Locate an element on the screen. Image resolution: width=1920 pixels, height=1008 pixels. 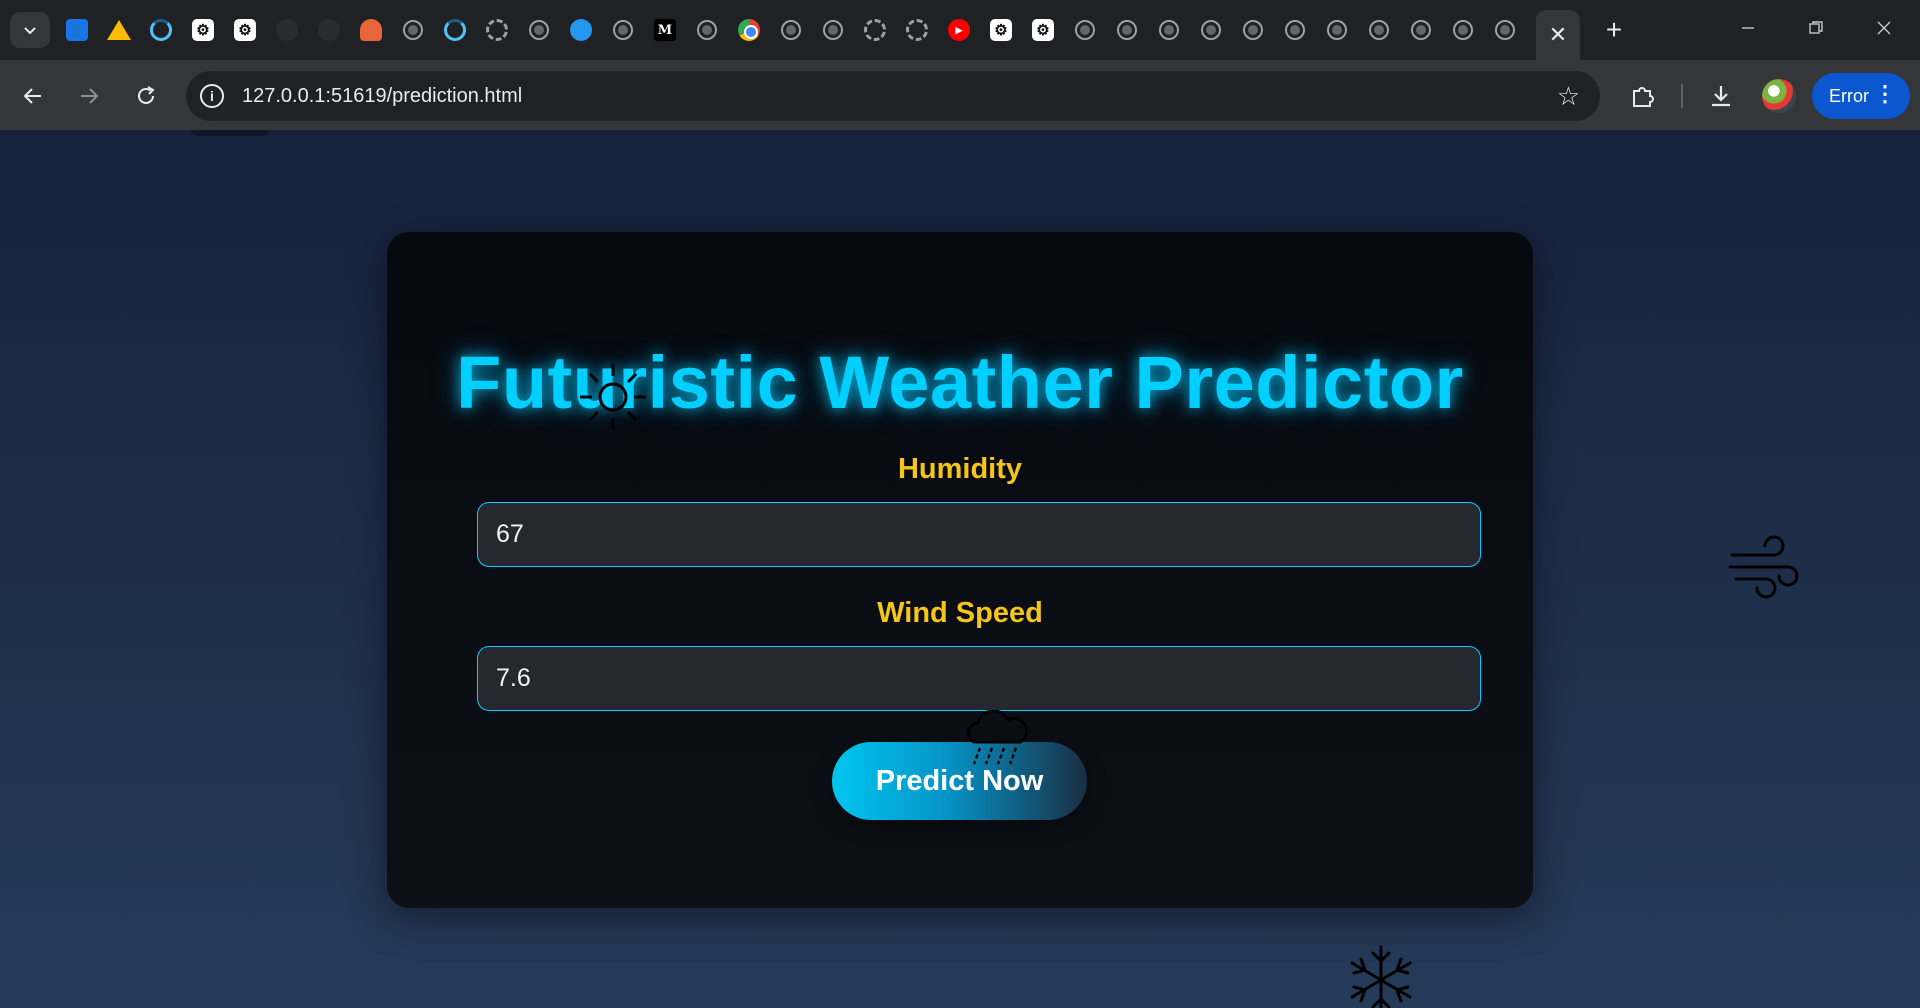
forward-button is located at coordinates (89, 96).